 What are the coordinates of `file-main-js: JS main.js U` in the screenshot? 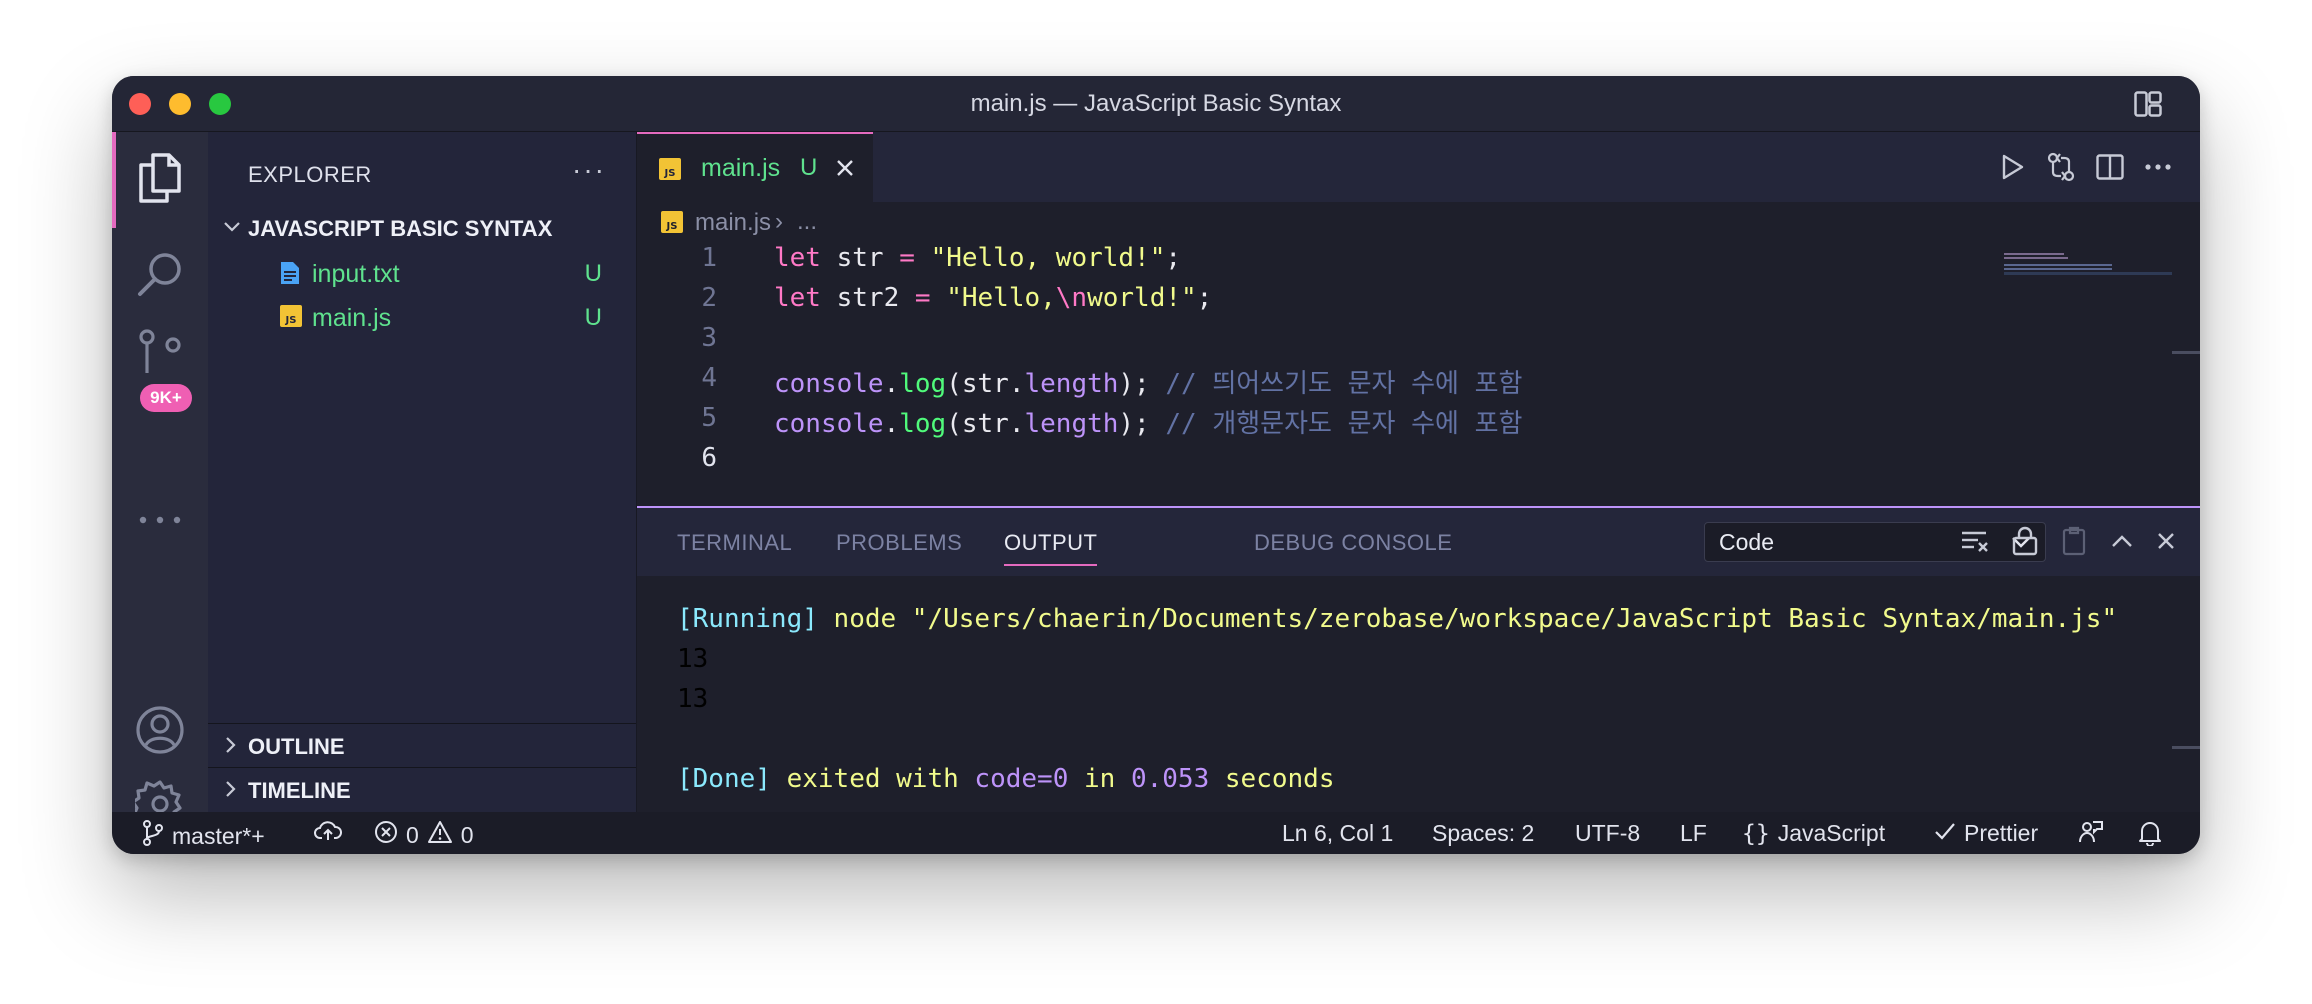 It's located at (422, 317).